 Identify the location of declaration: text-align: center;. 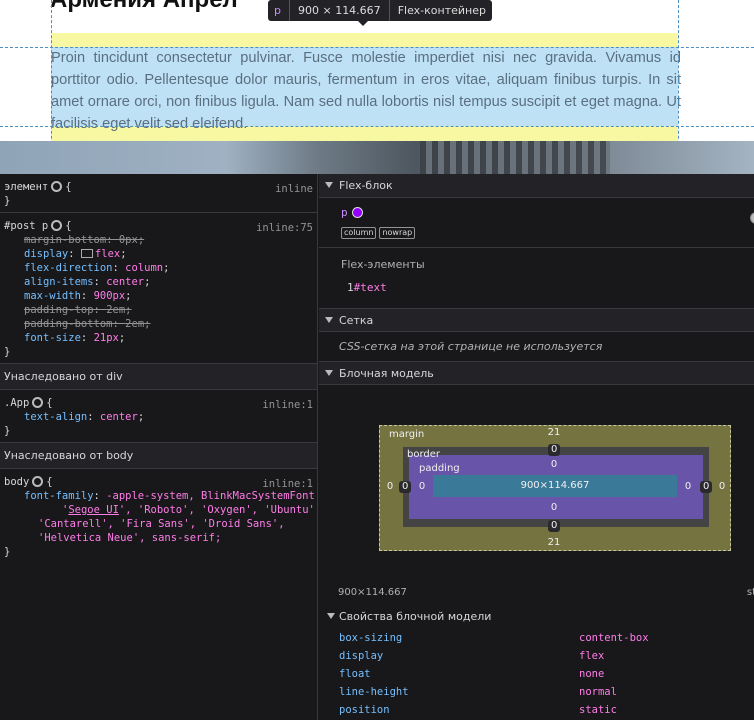
(158, 417).